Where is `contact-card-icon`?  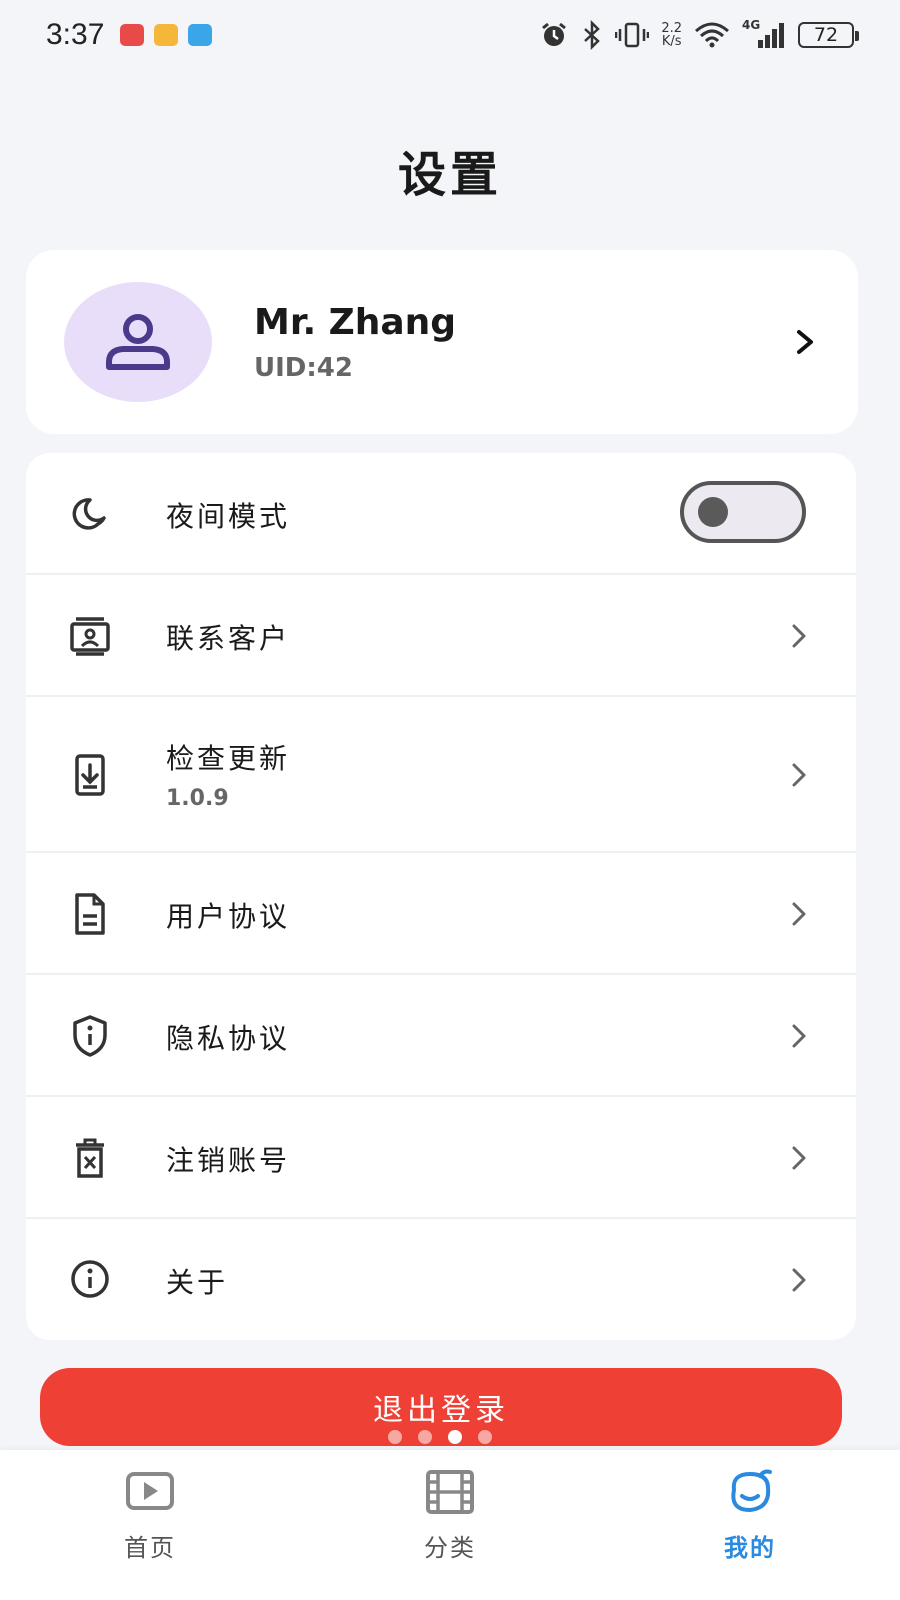
contact-card-icon is located at coordinates (90, 636).